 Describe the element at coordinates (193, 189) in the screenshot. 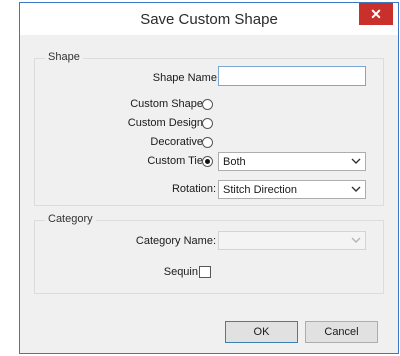

I see `rotation-label: Rotation:` at that location.